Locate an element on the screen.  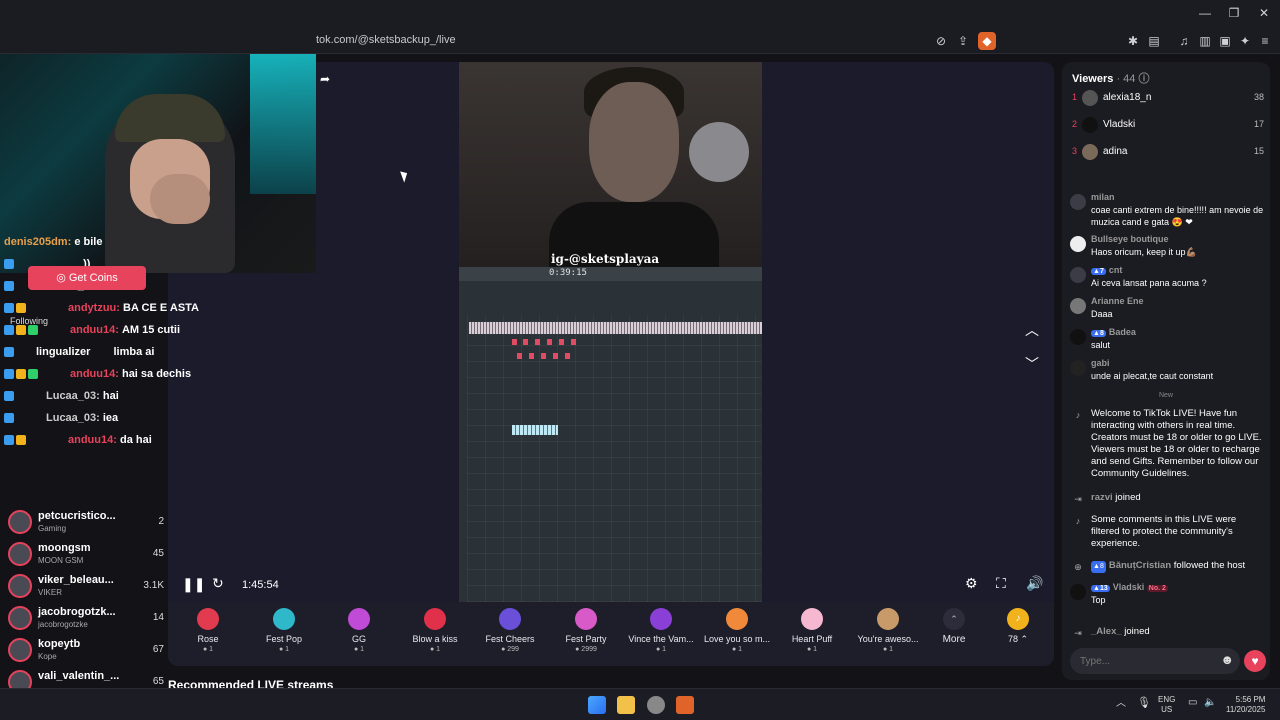
gift-fest-party: Fest Party ● 2999 is located at coordinates (586, 630).